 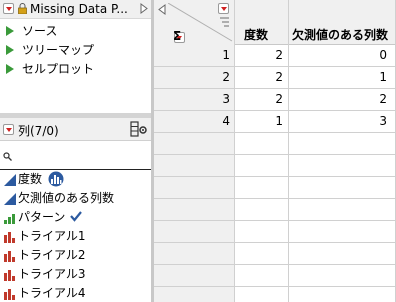 I want to click on checkmark-icon, so click(x=76, y=216).